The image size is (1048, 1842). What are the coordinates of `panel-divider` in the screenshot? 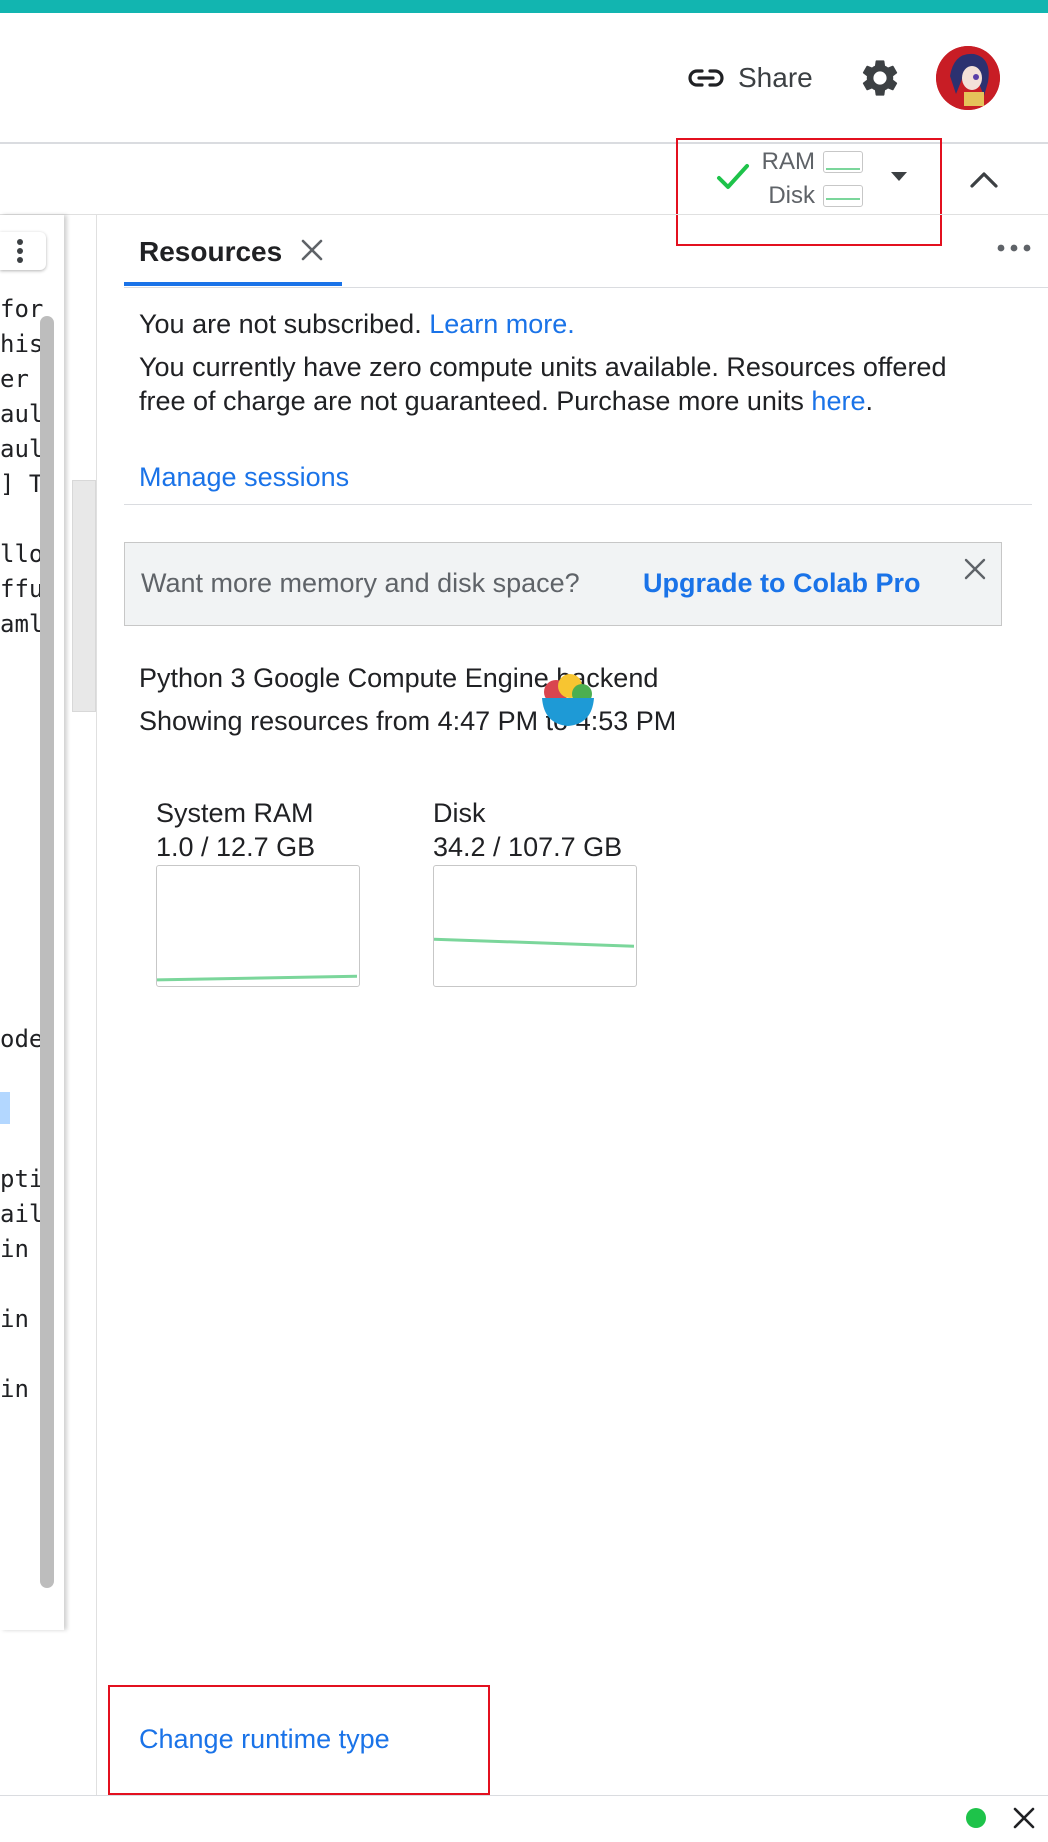 It's located at (96, 1005).